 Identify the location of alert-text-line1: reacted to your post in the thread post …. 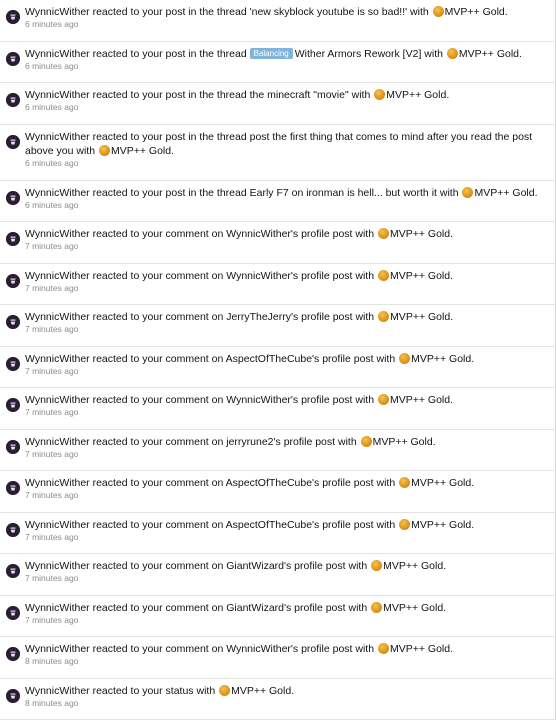
(311, 137).